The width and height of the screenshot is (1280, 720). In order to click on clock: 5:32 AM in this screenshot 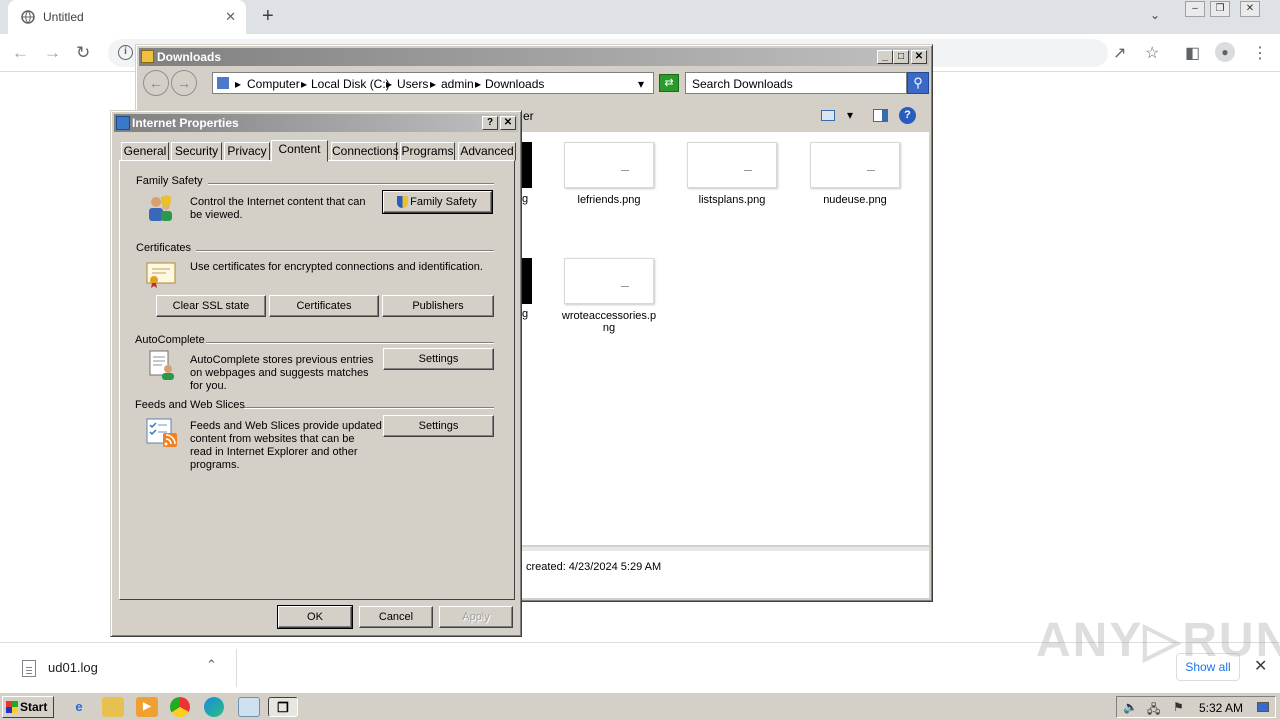, I will do `click(1221, 708)`.